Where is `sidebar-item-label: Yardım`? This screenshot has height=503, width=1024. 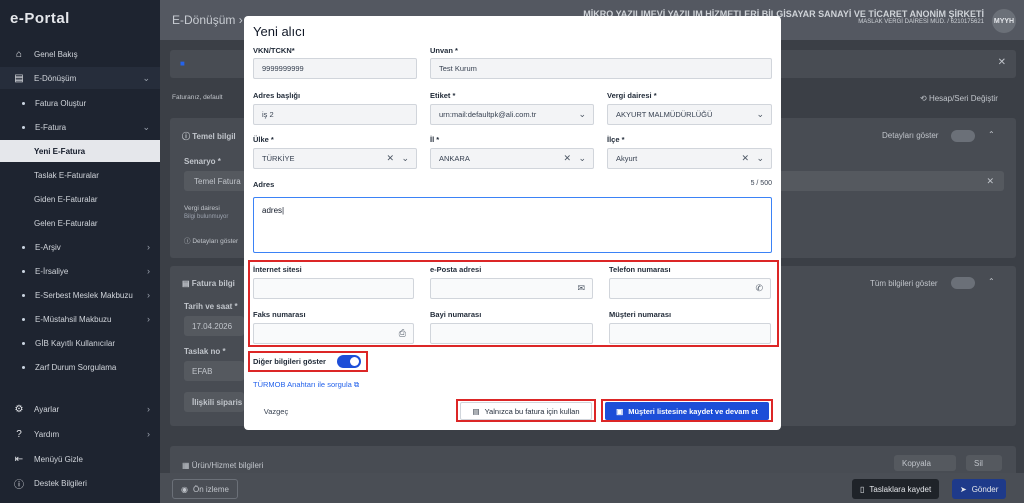 sidebar-item-label: Yardım is located at coordinates (47, 434).